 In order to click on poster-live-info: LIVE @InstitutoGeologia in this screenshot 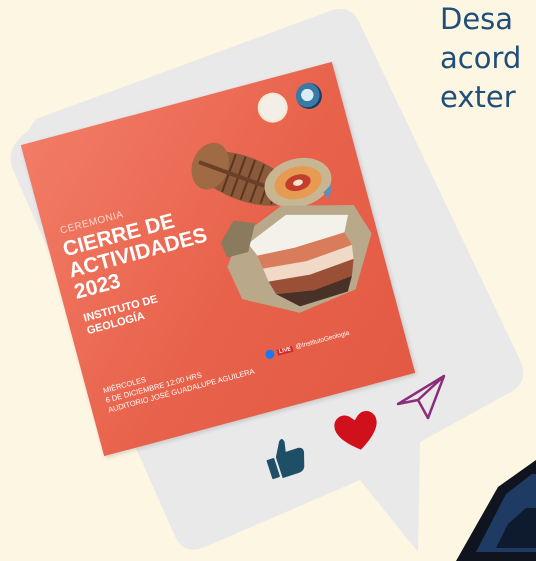, I will do `click(307, 344)`.